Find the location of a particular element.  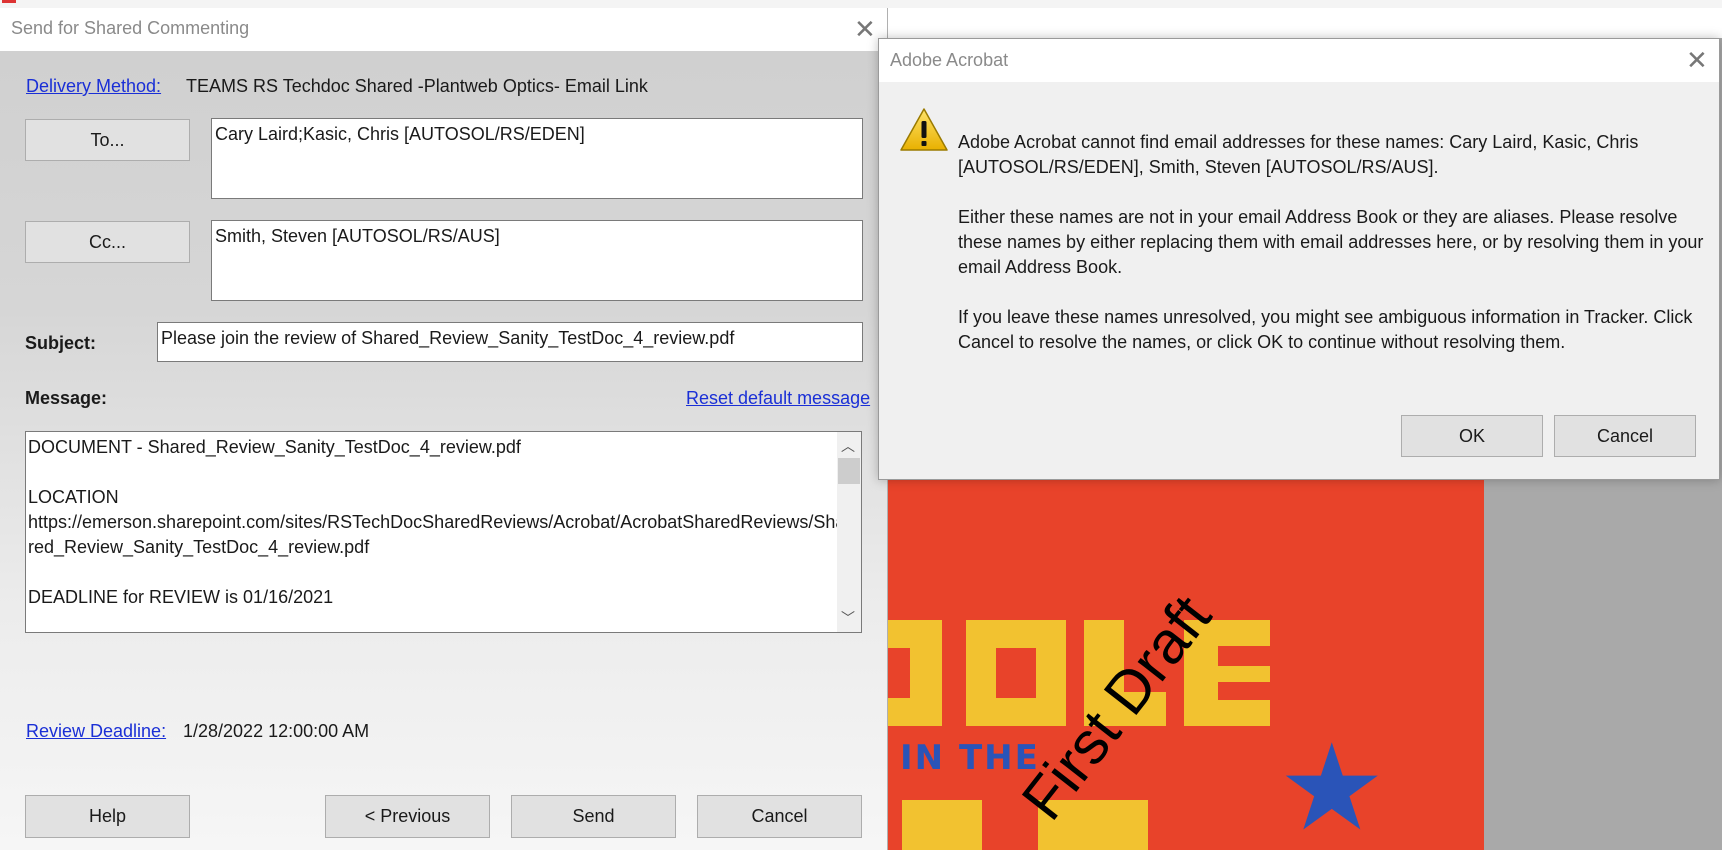

dialog-title-bar: Send for Shared Commenting ✕ is located at coordinates (443, 29).